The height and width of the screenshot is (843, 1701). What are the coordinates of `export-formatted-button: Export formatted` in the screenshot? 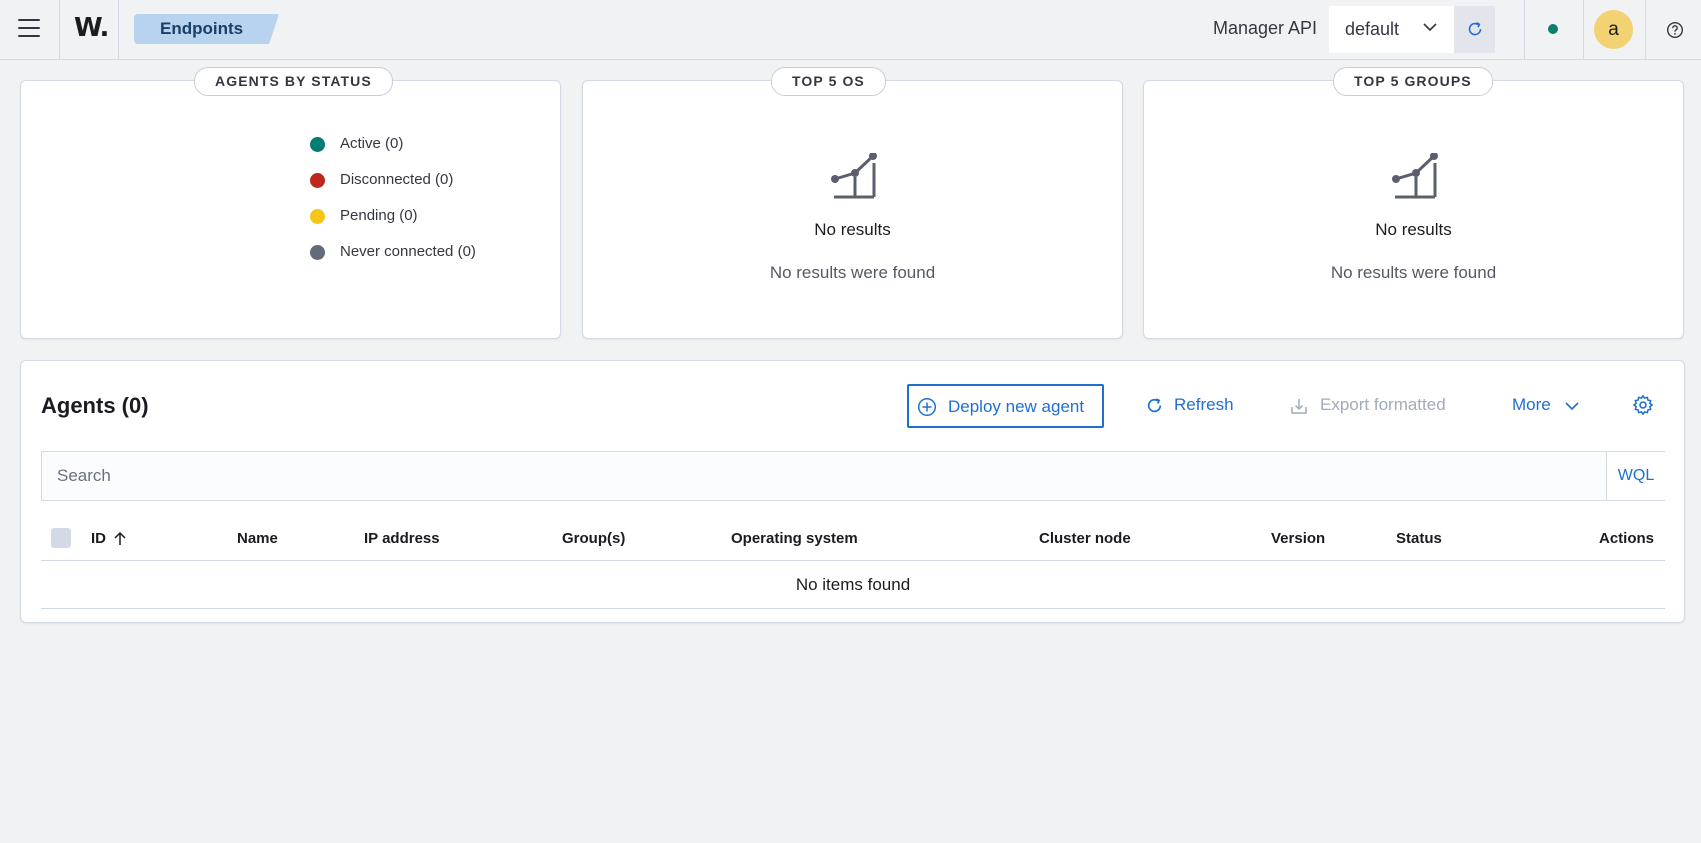 It's located at (1376, 406).